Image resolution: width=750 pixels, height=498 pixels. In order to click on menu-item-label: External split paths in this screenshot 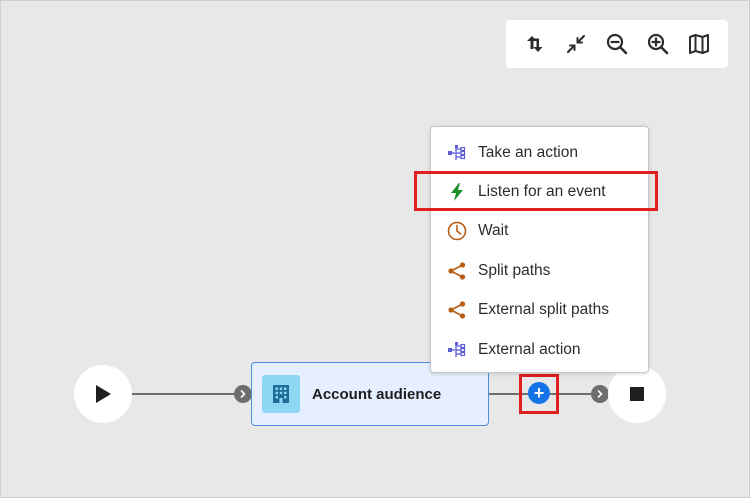, I will do `click(543, 310)`.